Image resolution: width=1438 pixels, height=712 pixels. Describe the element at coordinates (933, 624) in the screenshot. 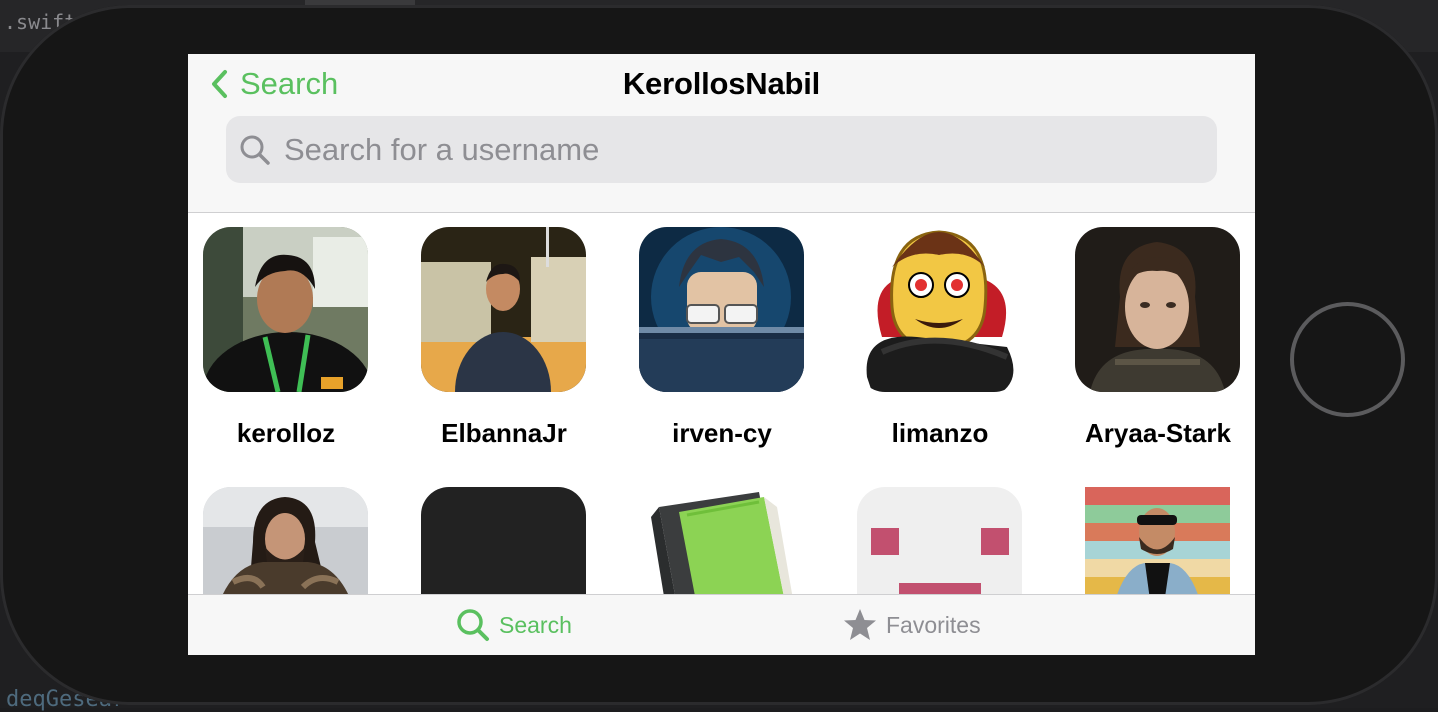

I see `tab-favorites-label: Favorites` at that location.